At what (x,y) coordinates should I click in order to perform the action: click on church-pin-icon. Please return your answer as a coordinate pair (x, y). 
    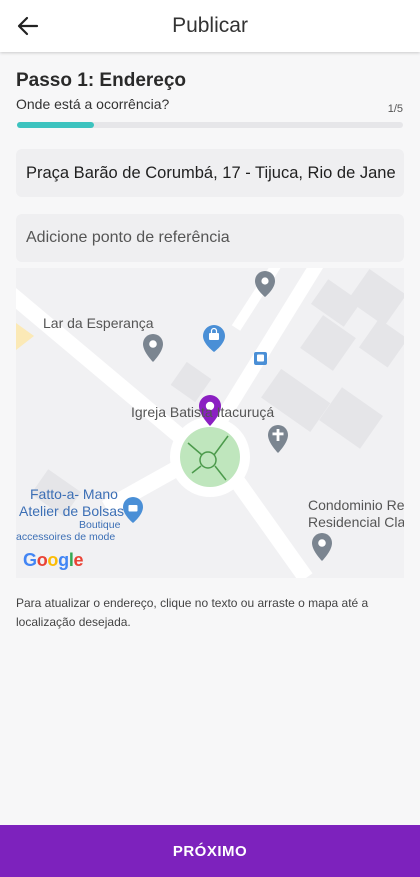
    Looking at the image, I should click on (278, 439).